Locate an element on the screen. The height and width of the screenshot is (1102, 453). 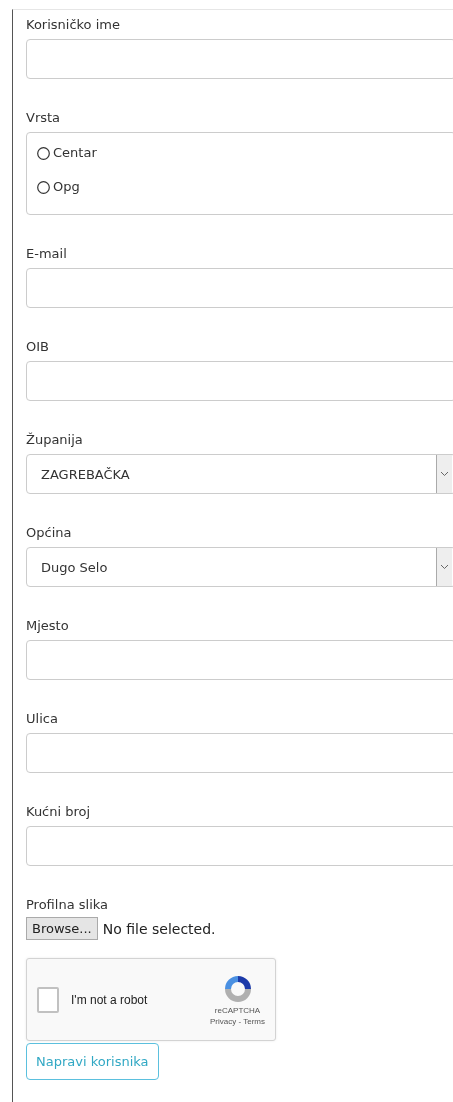
recaptcha-logo-icon is located at coordinates (237, 988).